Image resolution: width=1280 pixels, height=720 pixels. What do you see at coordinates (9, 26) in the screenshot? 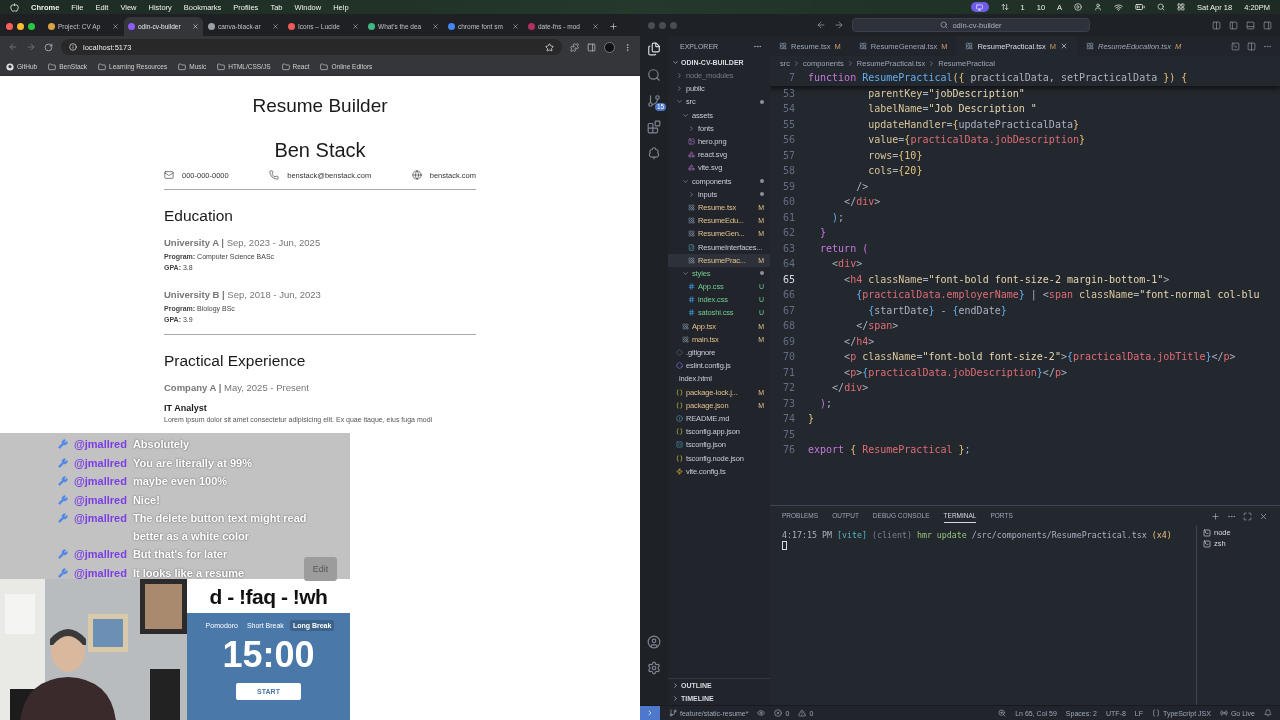
I see `close-light` at bounding box center [9, 26].